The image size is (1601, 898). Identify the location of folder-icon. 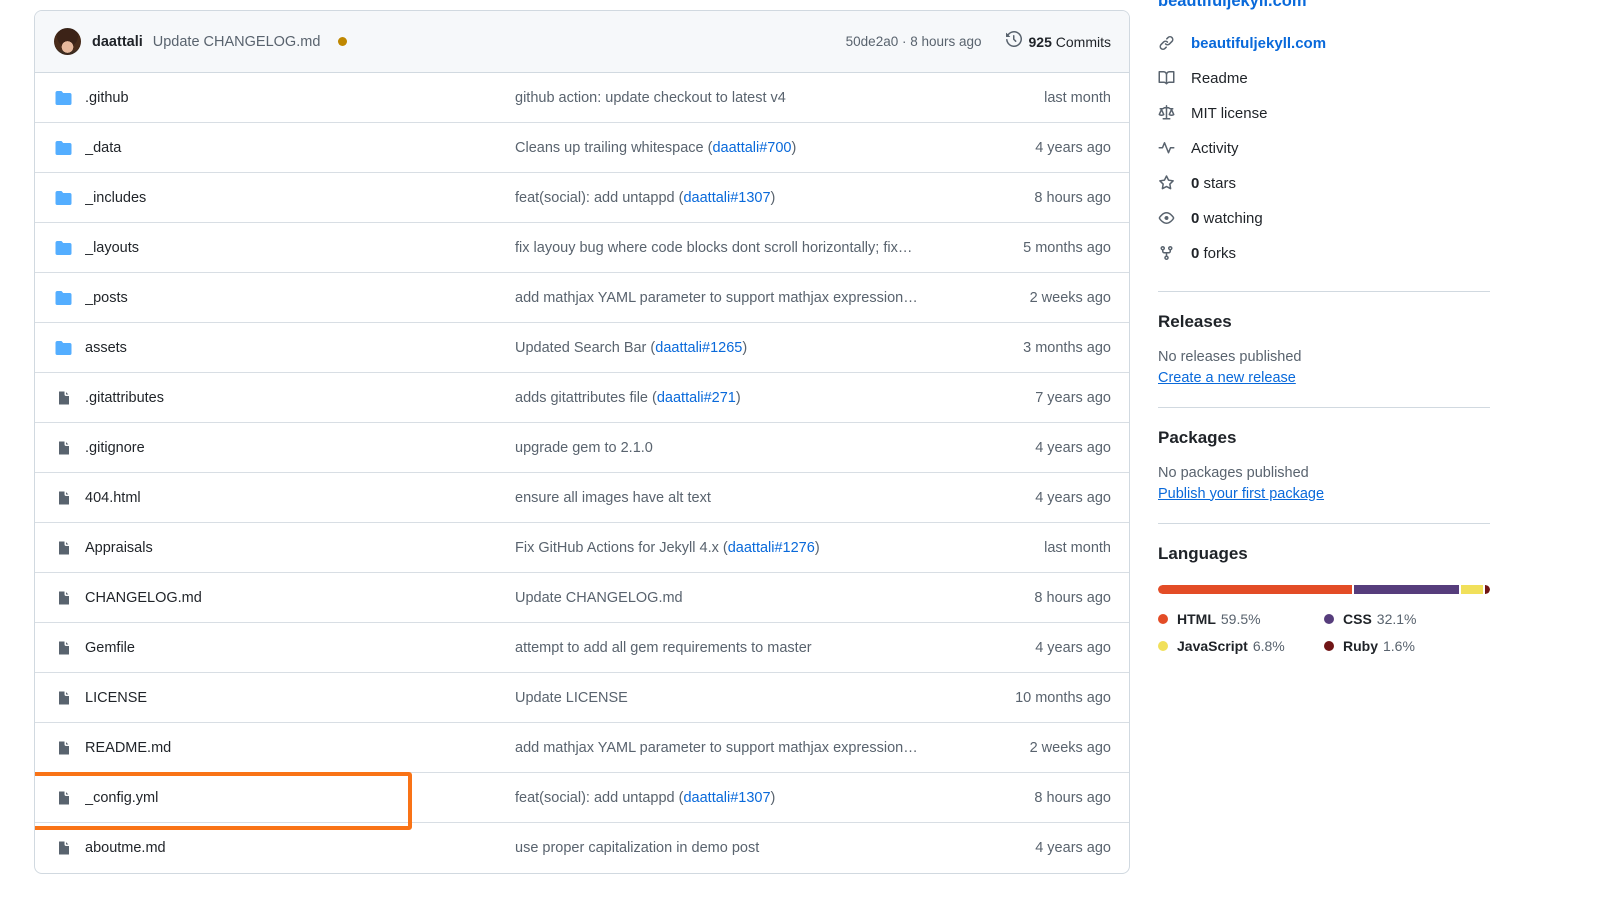
(70, 298).